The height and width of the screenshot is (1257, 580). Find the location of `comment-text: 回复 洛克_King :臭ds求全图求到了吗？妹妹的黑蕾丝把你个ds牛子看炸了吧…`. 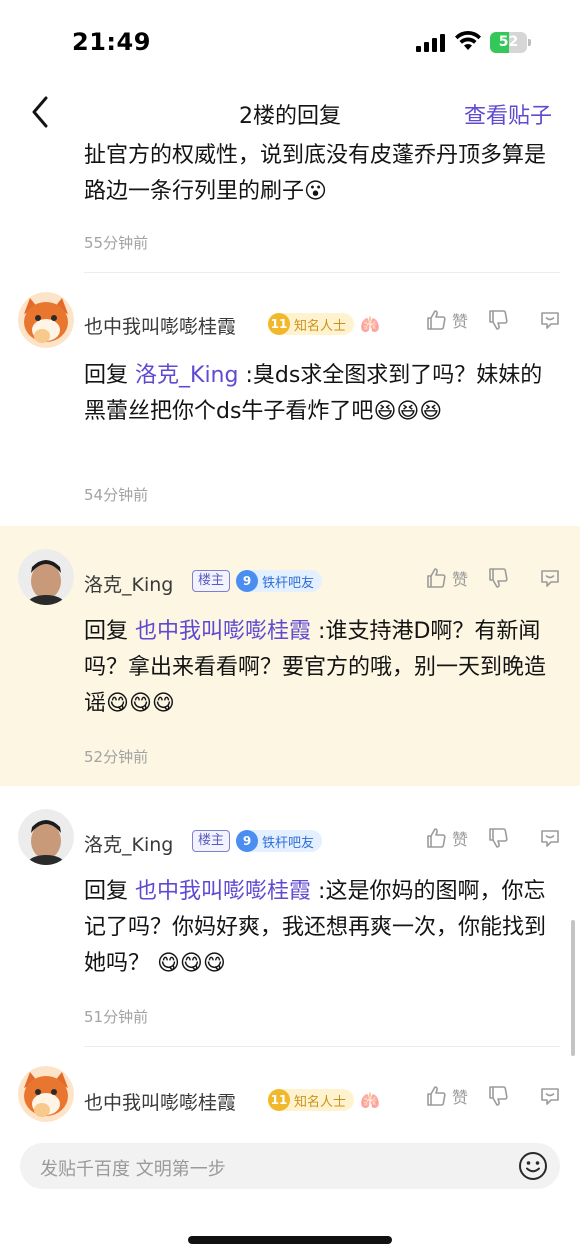

comment-text: 回复 洛克_King :臭ds求全图求到了吗？妹妹的黑蕾丝把你个ds牛子看炸了吧… is located at coordinates (323, 394).